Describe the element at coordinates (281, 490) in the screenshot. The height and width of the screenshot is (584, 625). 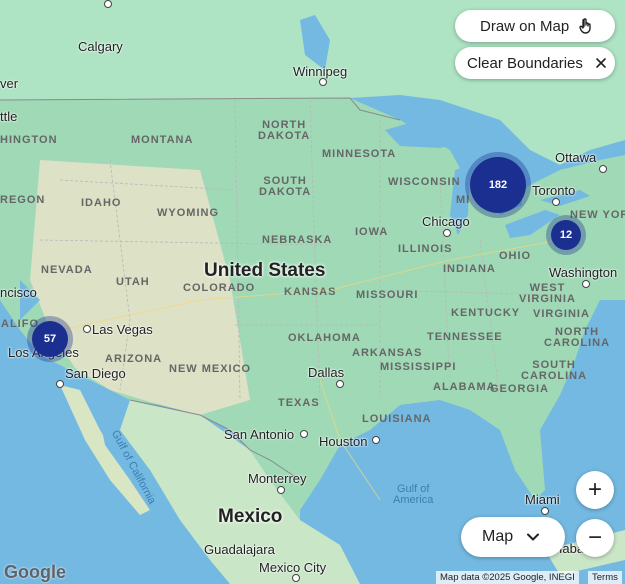
I see `city-marker-monterrey` at that location.